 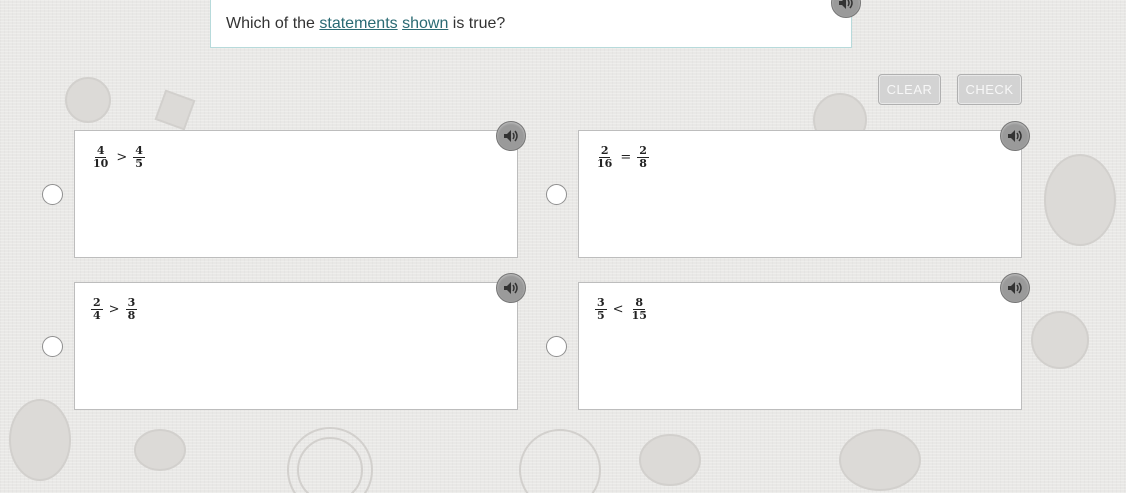 I want to click on fraction: 35, so click(x=601, y=309).